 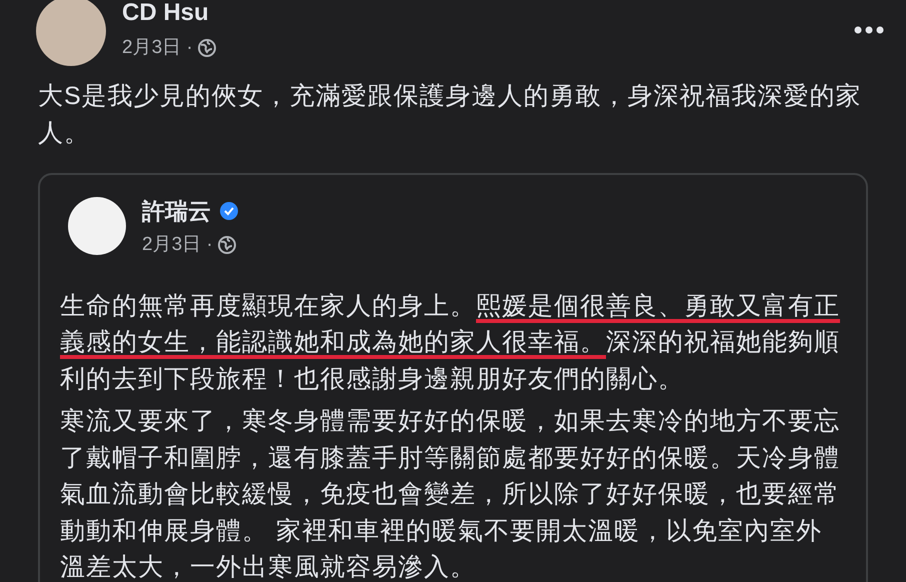 What do you see at coordinates (450, 114) in the screenshot?
I see `post-text: 大S是我少見的俠女，充滿愛跟保護身邊人的勇敢，身深祝福我深愛的家 人。` at bounding box center [450, 114].